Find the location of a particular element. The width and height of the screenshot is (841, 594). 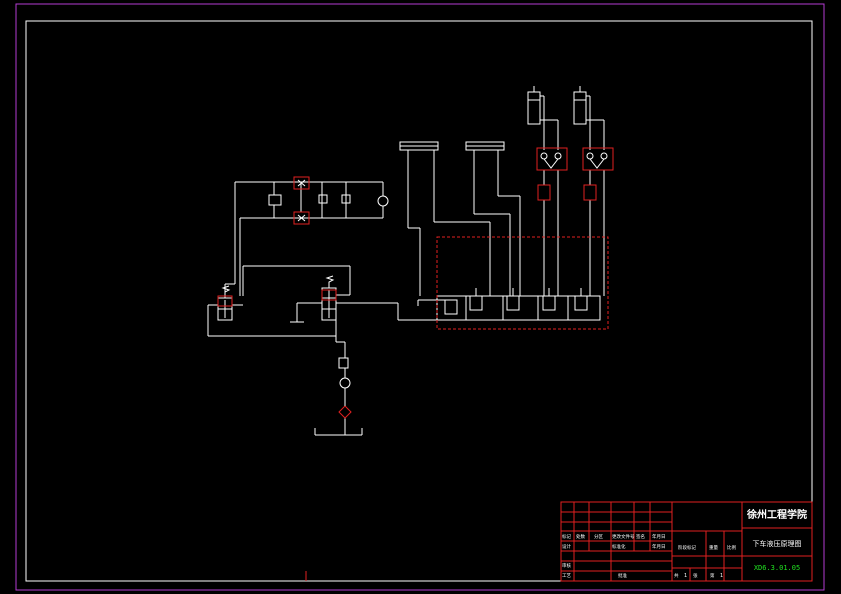

label-date: 年月日 is located at coordinates (659, 536).